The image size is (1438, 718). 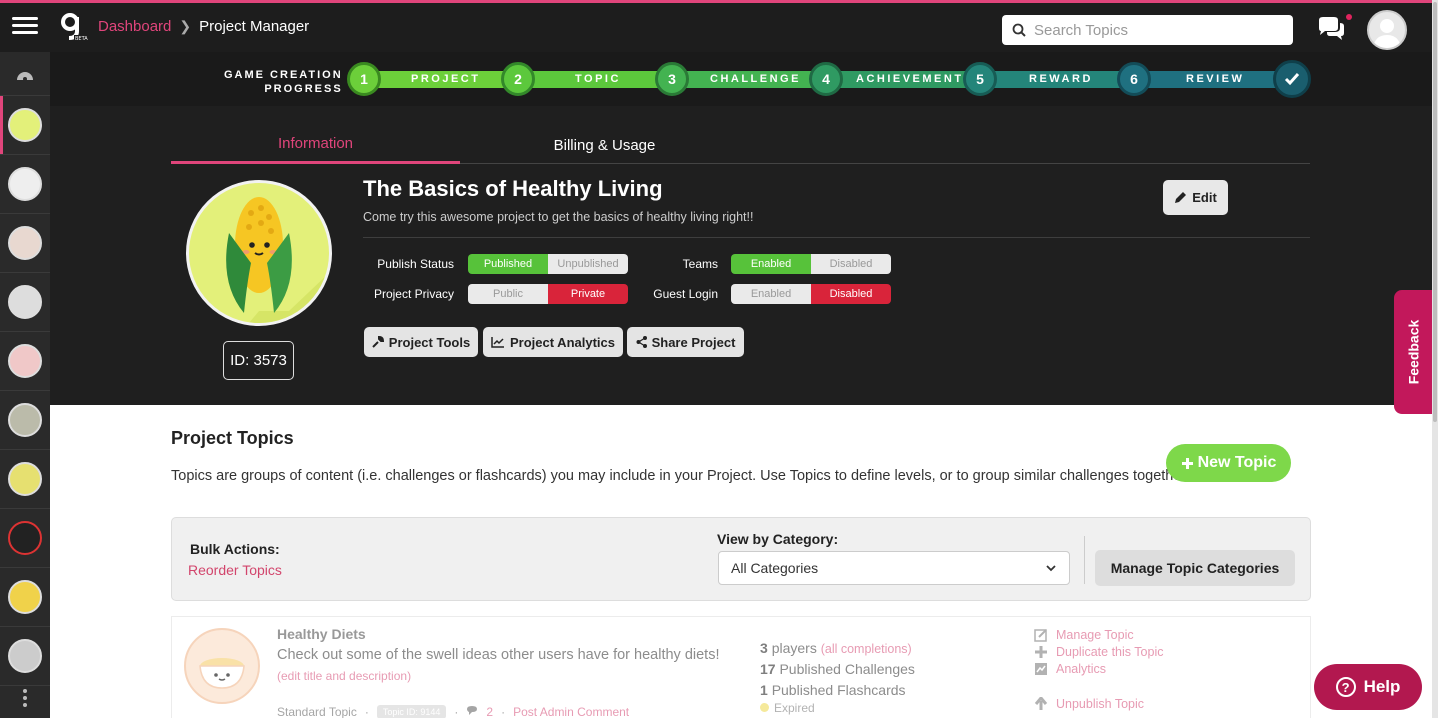 What do you see at coordinates (235, 570) in the screenshot?
I see `reorder-topics-link: Reorder Topics` at bounding box center [235, 570].